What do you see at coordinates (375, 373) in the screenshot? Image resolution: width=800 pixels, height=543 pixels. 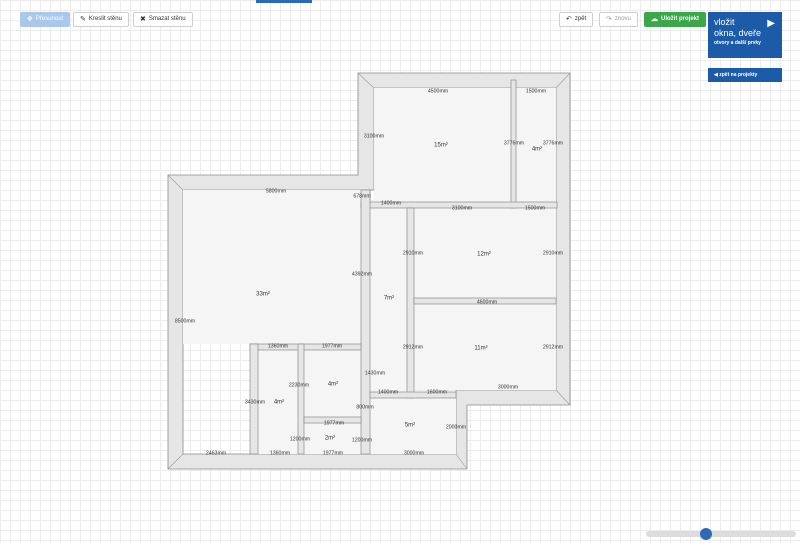 I see `wall-dimension-label: 1430mm` at bounding box center [375, 373].